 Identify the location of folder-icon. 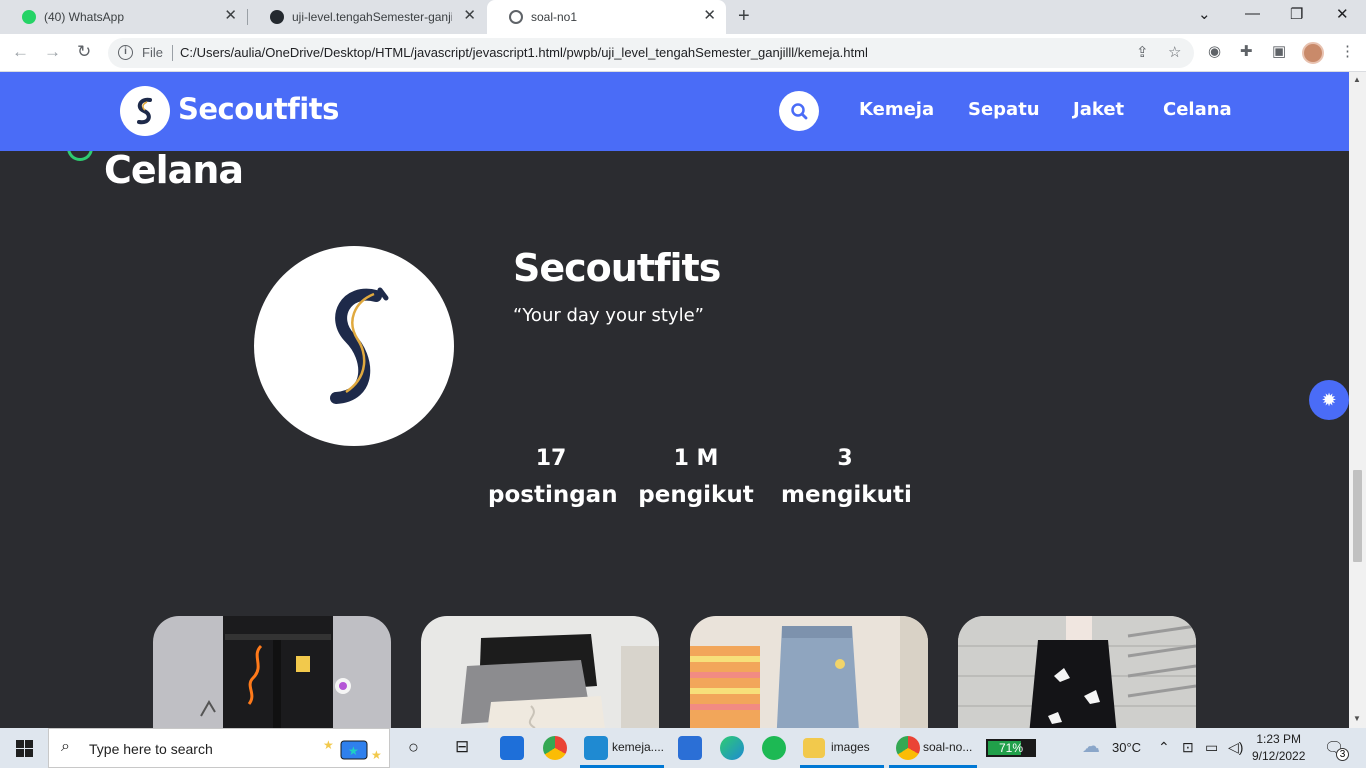
(814, 748).